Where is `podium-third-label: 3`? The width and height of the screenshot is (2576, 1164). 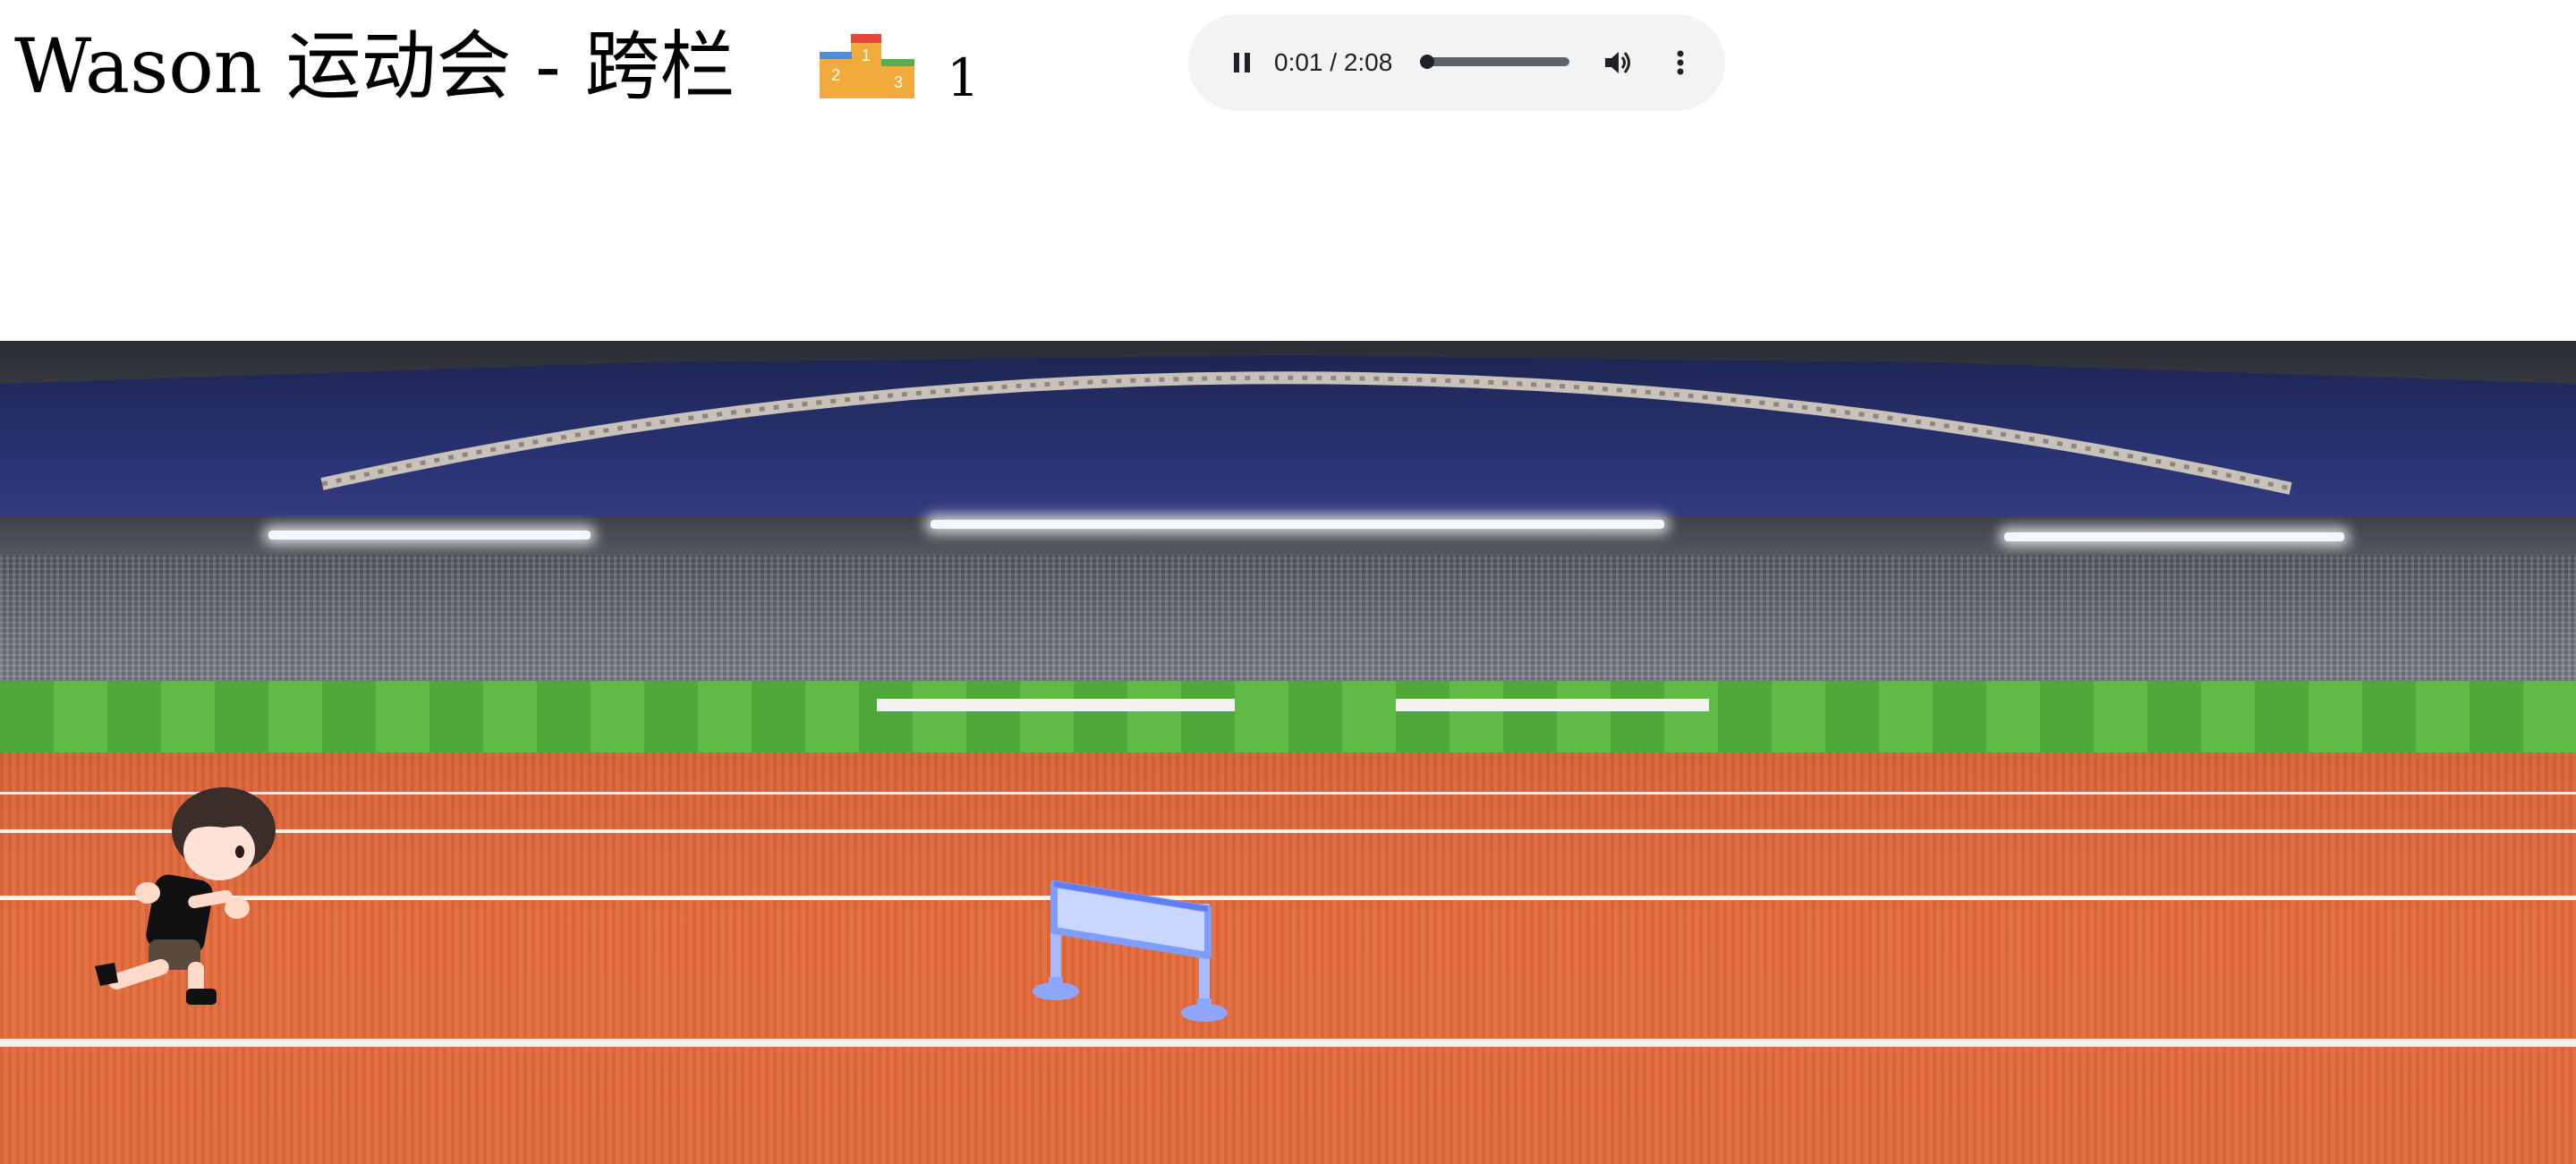 podium-third-label: 3 is located at coordinates (898, 82).